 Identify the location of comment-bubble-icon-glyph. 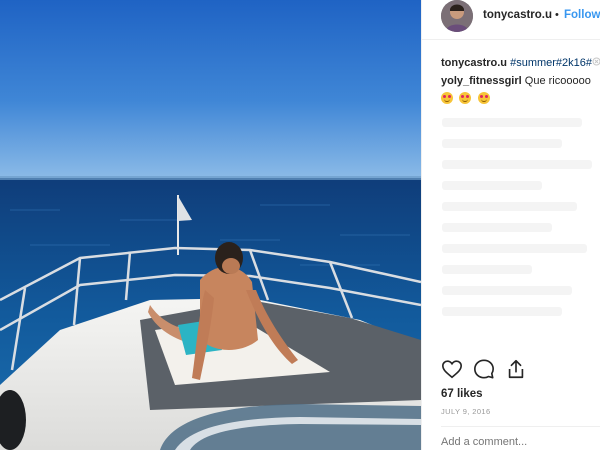
(484, 369).